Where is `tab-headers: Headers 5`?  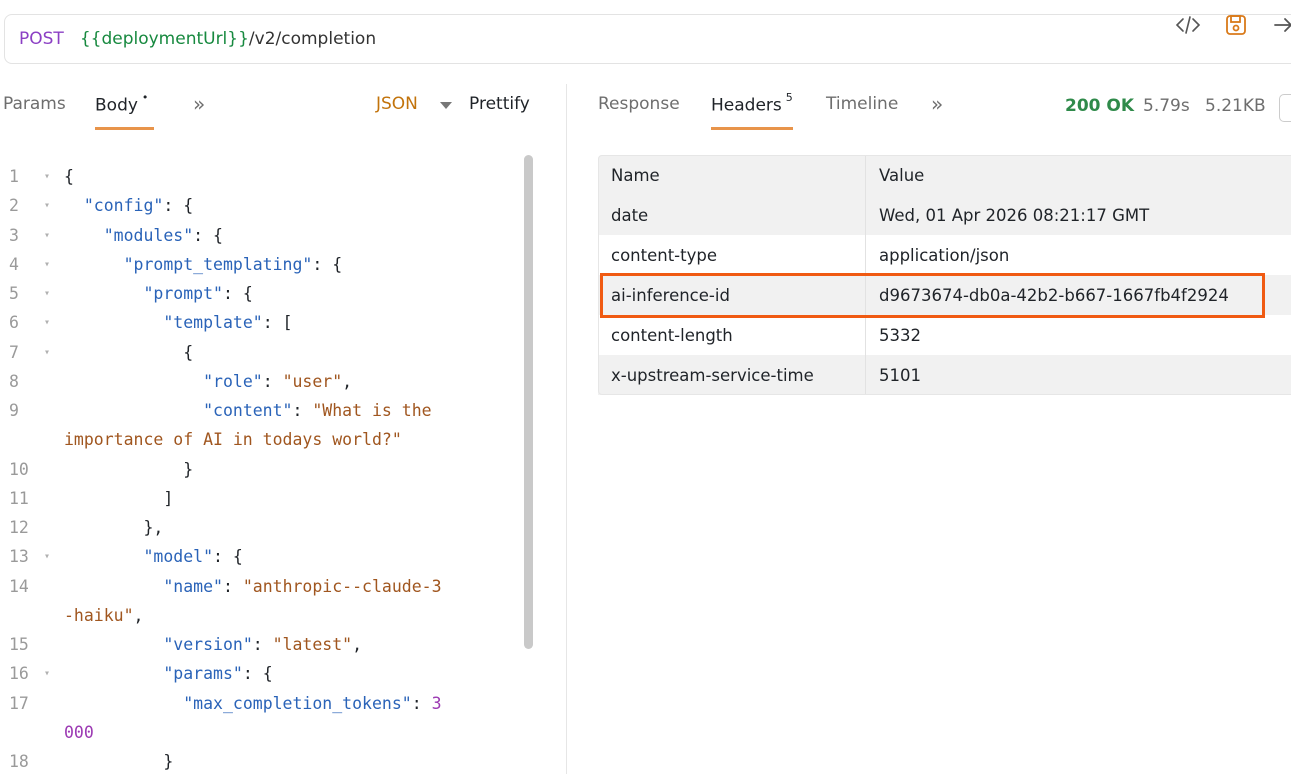
tab-headers: Headers 5 is located at coordinates (752, 110).